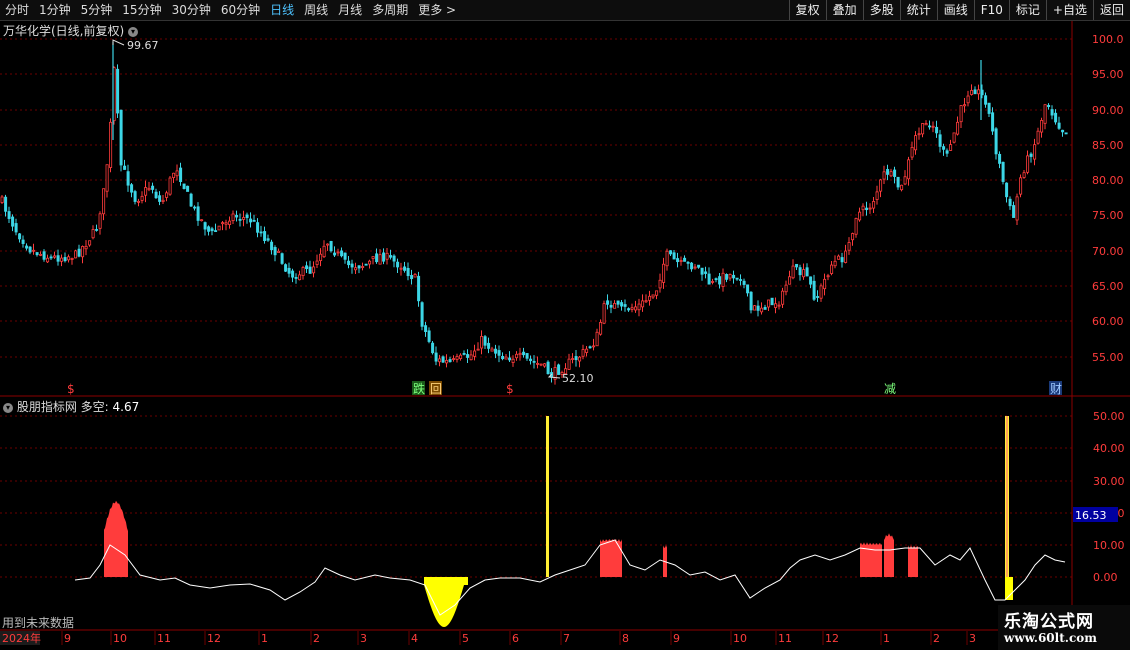 Image resolution: width=1130 pixels, height=650 pixels. I want to click on price-tick: 70.00, so click(1108, 251).